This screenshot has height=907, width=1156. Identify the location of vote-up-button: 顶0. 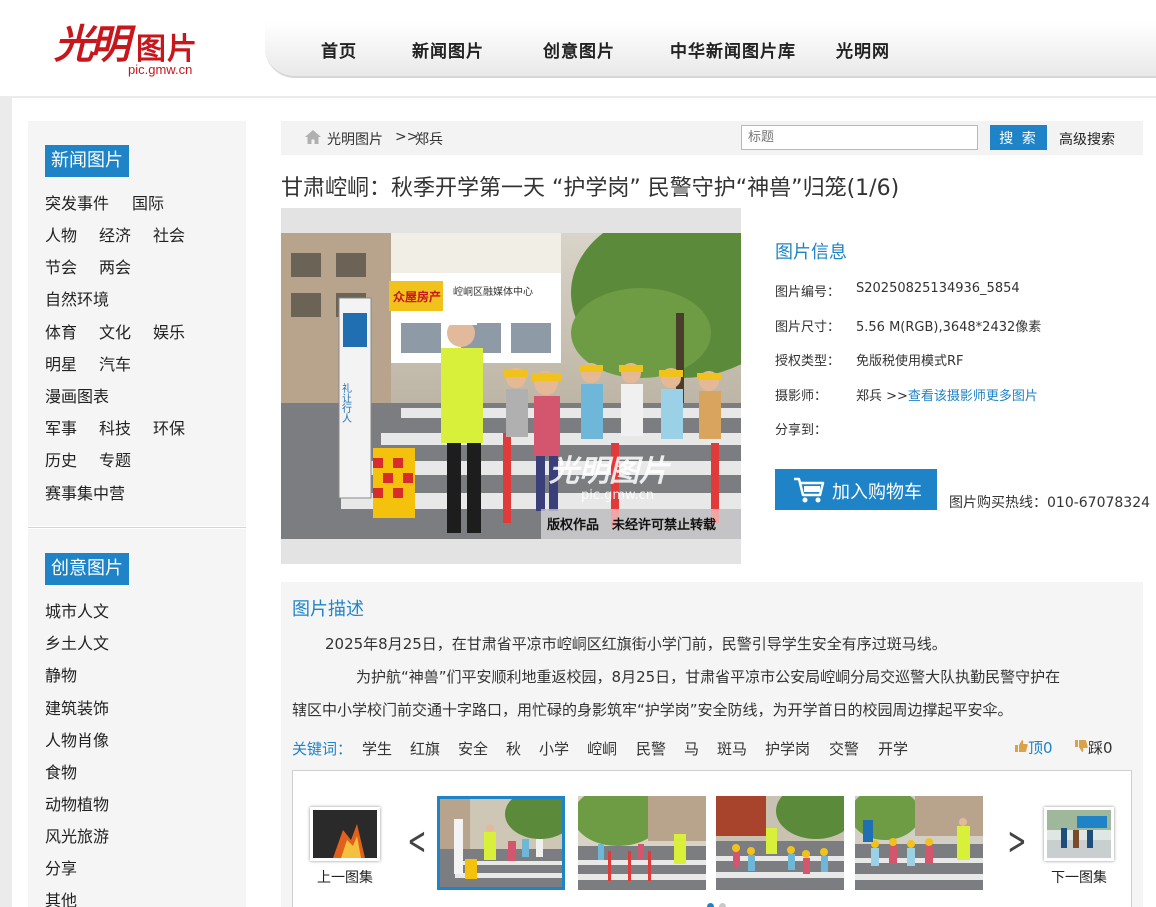
(1033, 747).